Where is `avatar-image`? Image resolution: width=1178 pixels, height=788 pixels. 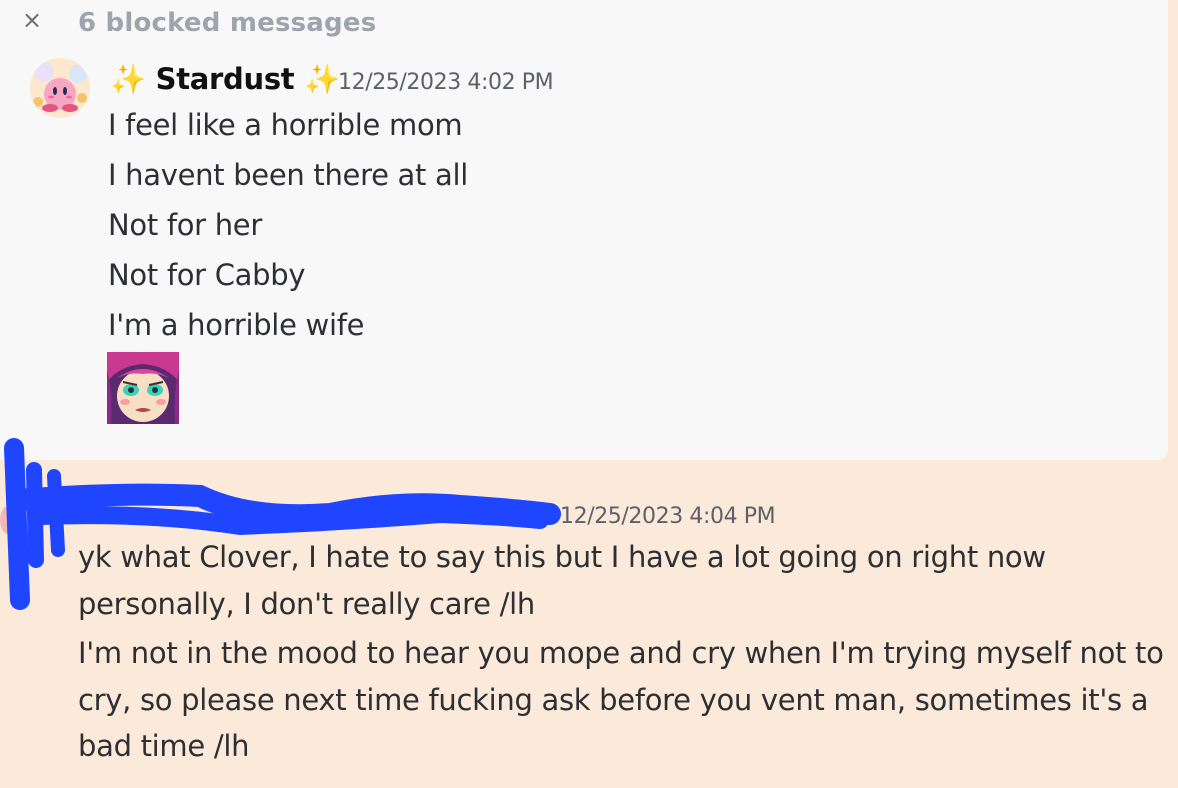
avatar-image is located at coordinates (60, 88).